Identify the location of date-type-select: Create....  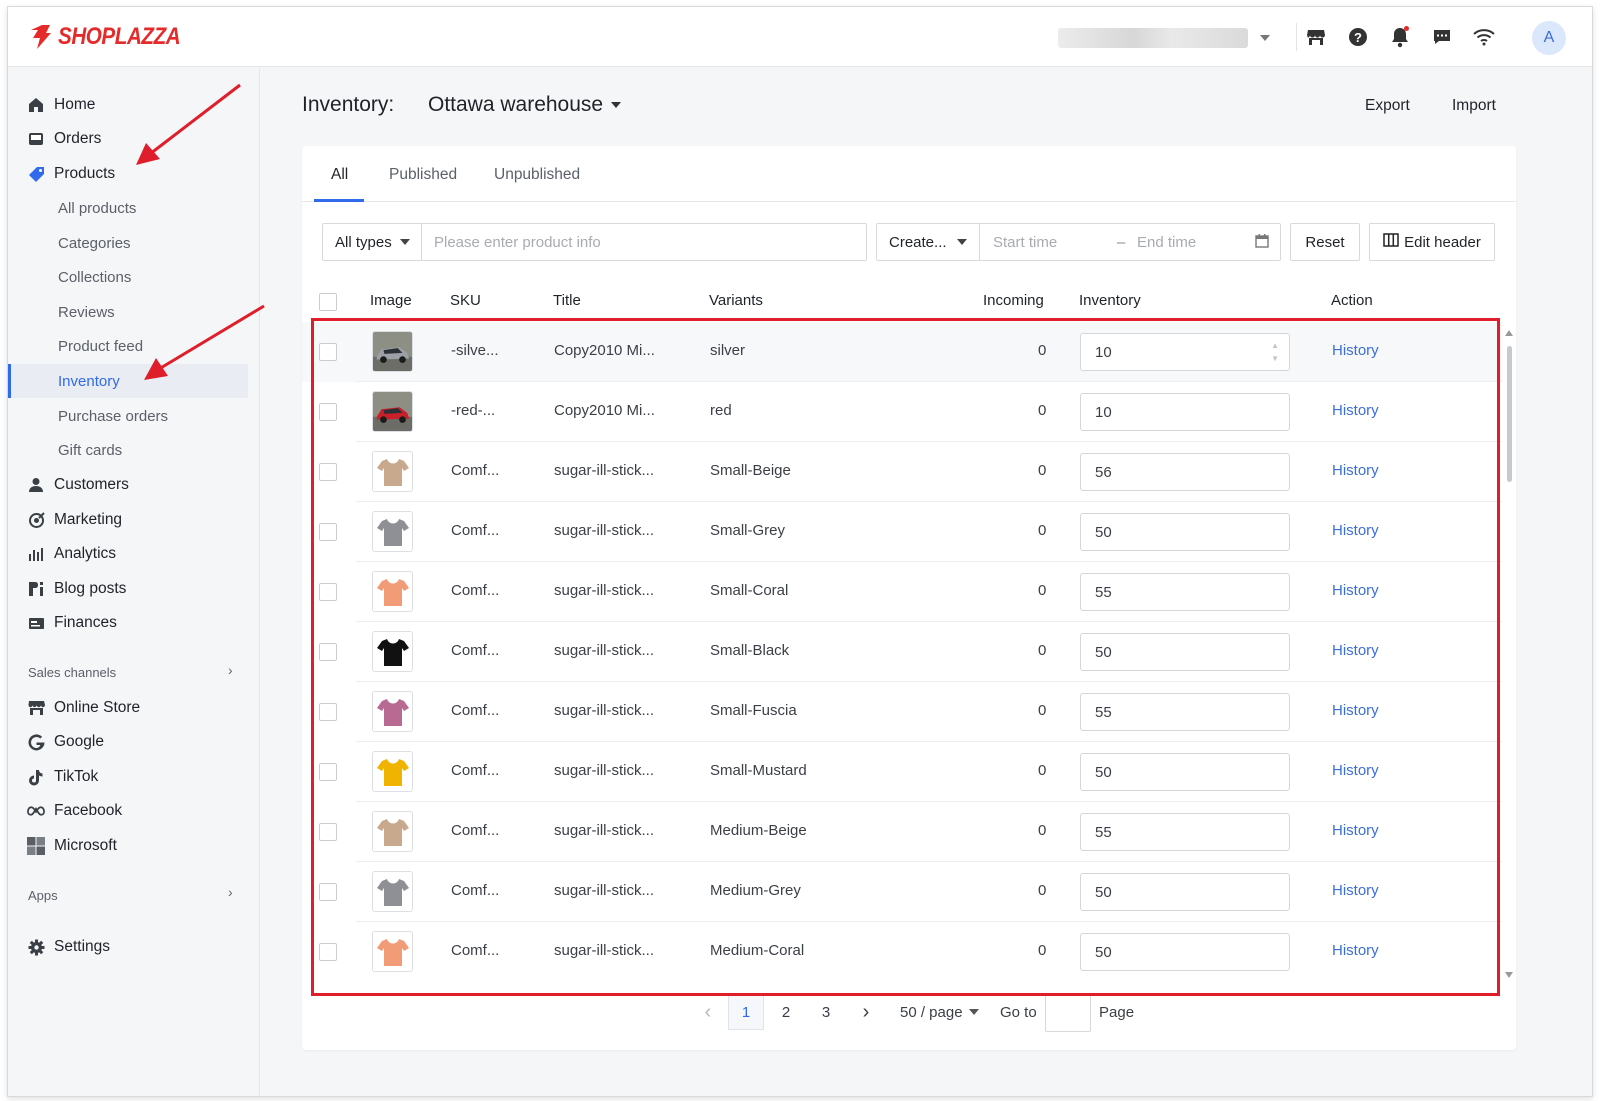
(928, 242).